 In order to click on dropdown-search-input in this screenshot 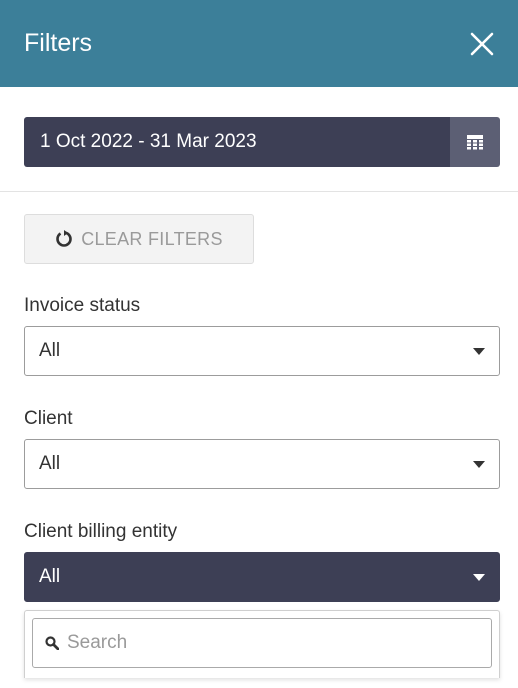, I will do `click(267, 643)`.